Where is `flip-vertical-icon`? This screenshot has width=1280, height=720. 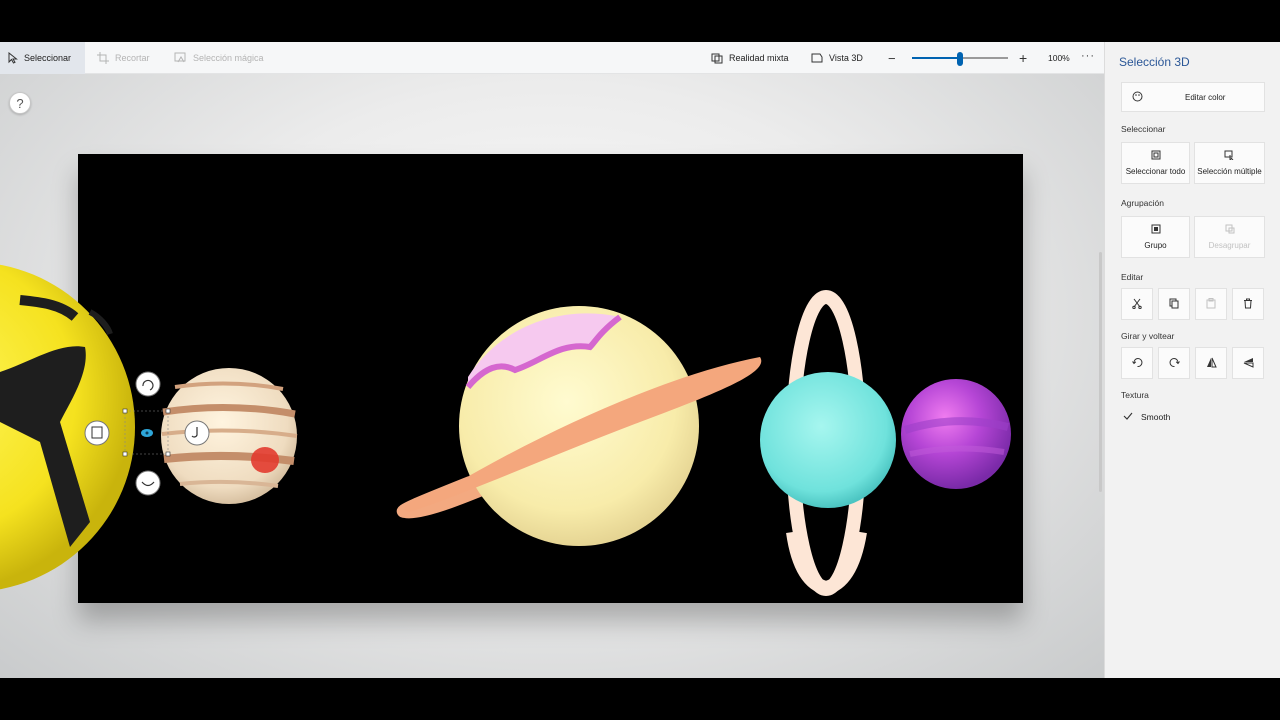 flip-vertical-icon is located at coordinates (1248, 363).